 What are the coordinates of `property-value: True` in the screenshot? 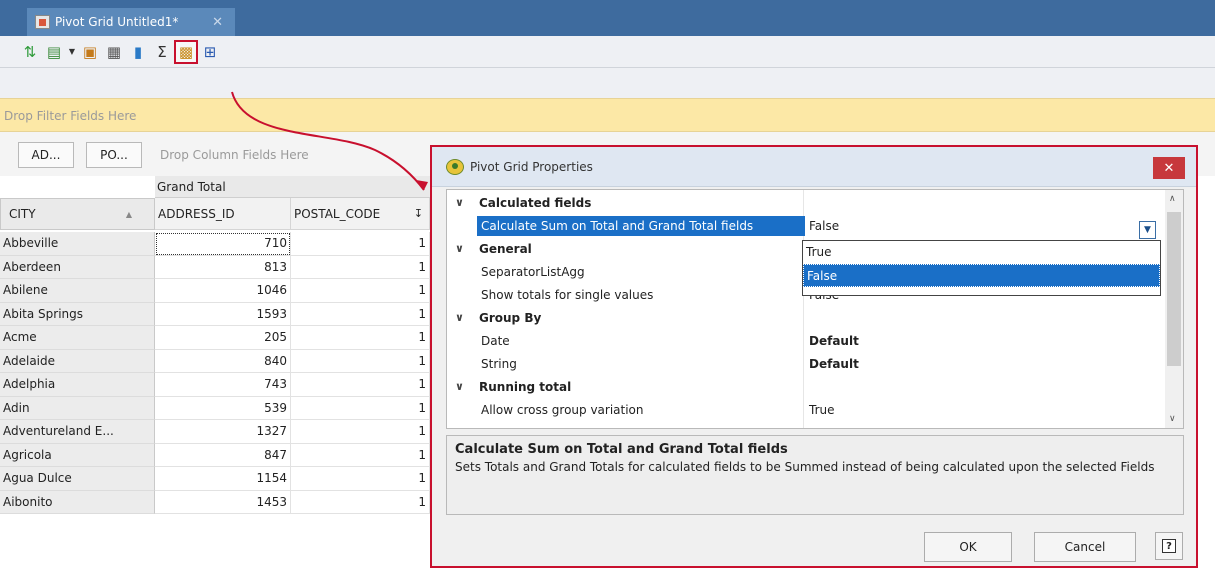 It's located at (822, 410).